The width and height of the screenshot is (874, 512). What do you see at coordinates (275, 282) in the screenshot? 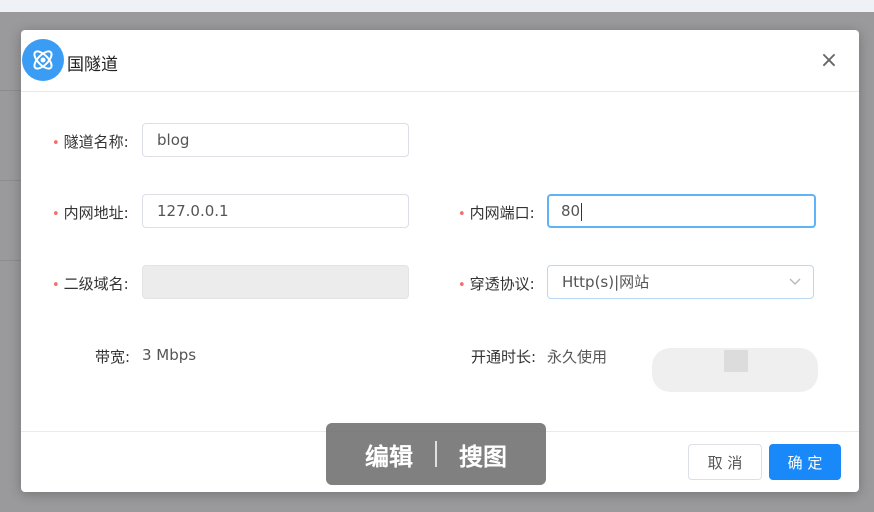
I see `subdomain-input` at bounding box center [275, 282].